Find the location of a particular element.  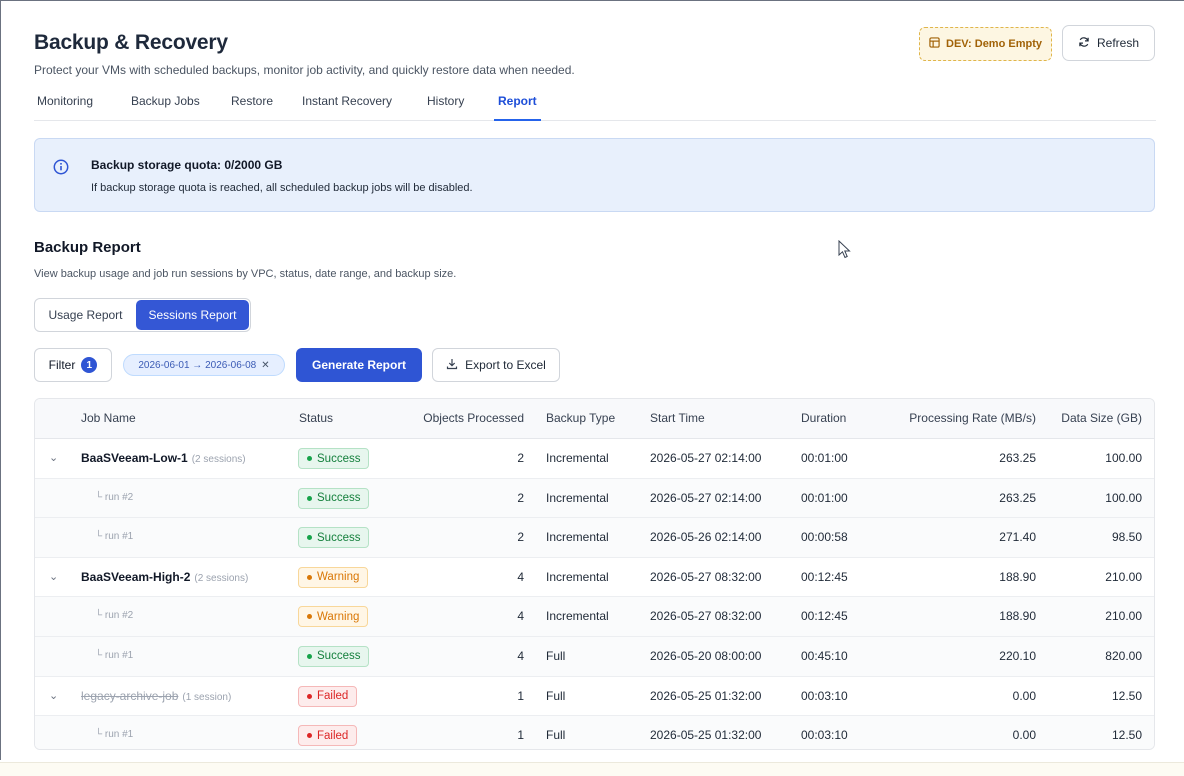

export-excel-button: Export to Excel is located at coordinates (496, 365).